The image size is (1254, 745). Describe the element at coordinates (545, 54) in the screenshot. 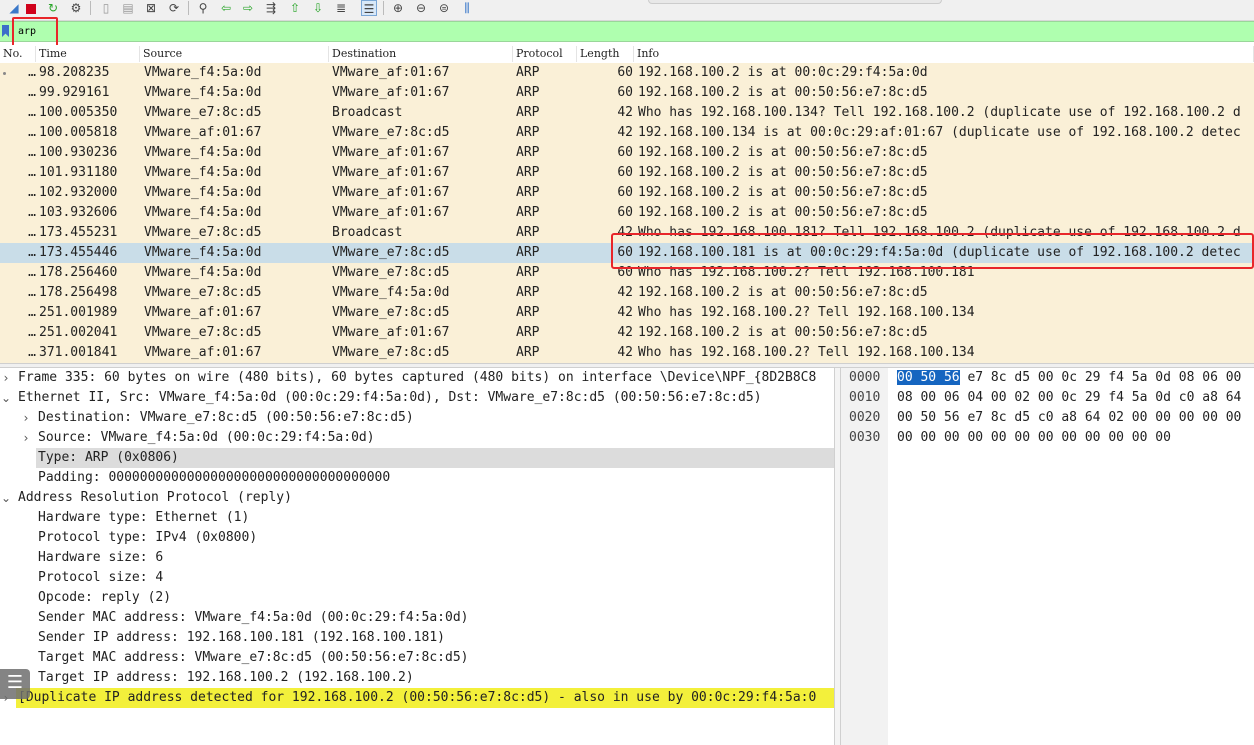

I see `column-header-protocol: Protocol` at that location.